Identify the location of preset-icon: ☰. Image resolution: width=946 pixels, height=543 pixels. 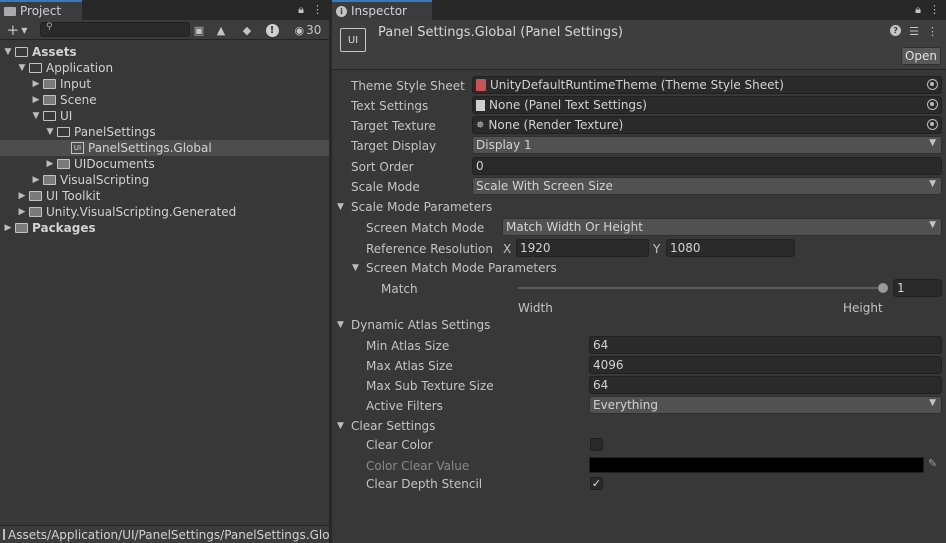
(914, 31).